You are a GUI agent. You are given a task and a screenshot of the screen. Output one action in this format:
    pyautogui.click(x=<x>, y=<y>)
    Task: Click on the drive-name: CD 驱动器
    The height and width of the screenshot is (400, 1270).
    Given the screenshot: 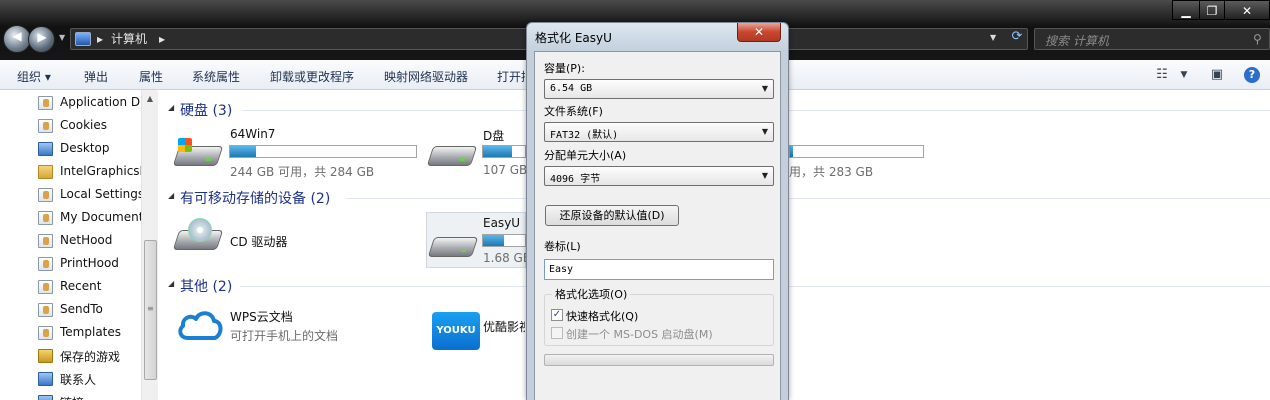 What is the action you would take?
    pyautogui.click(x=259, y=242)
    